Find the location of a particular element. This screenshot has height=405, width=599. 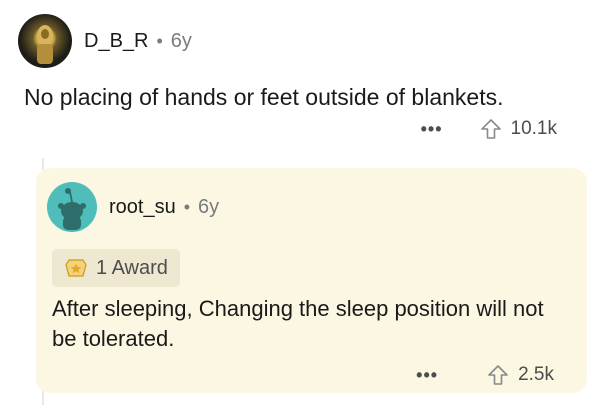

username: D_B_R is located at coordinates (116, 41).